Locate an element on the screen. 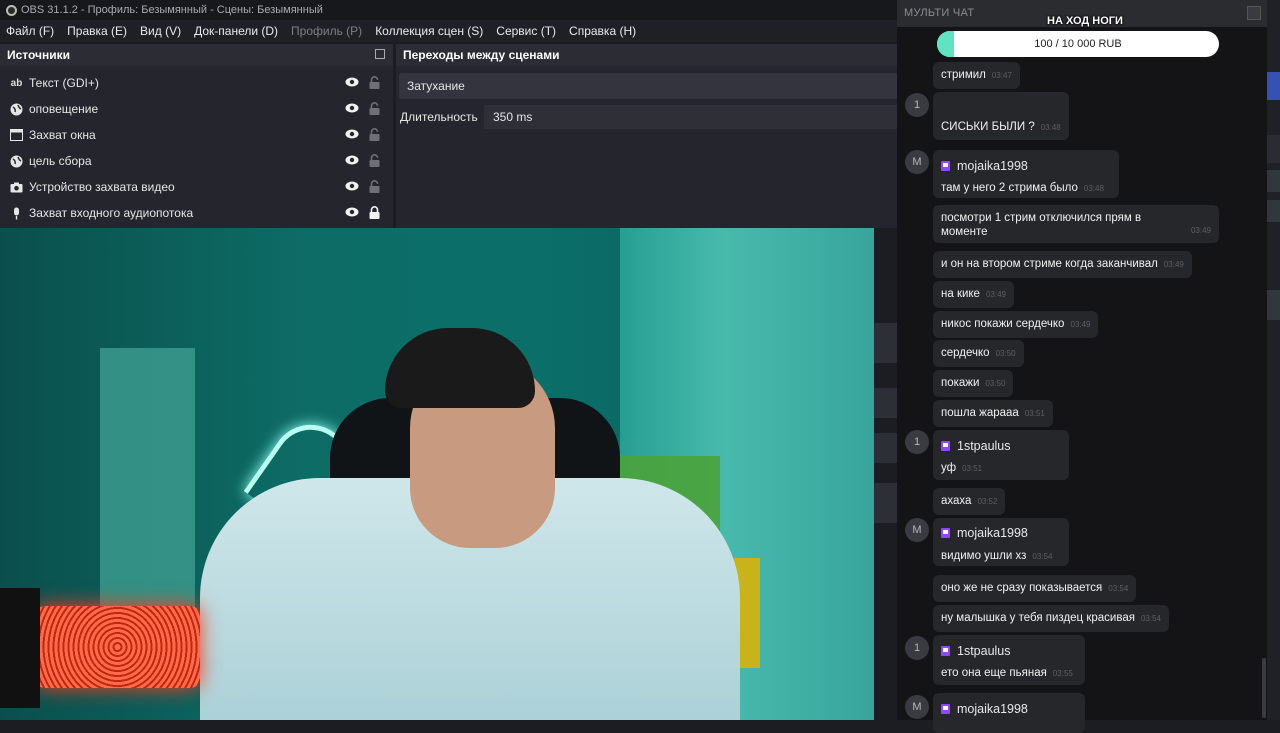  source-item-text: ab Текст (GDI+) is located at coordinates (196, 83).